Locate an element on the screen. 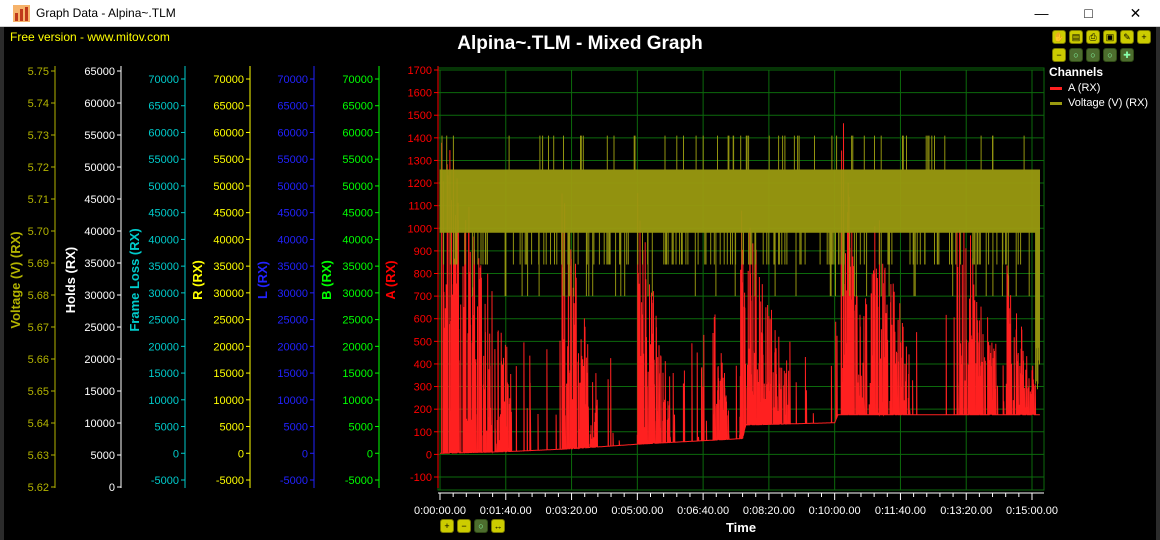  axis-tick-label: 5.70 is located at coordinates (38, 232).